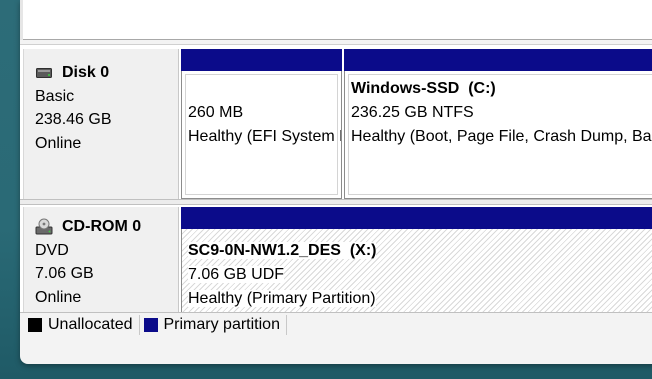 The height and width of the screenshot is (379, 652). I want to click on partition-status: Healthy (EFI System Partition), so click(264, 136).